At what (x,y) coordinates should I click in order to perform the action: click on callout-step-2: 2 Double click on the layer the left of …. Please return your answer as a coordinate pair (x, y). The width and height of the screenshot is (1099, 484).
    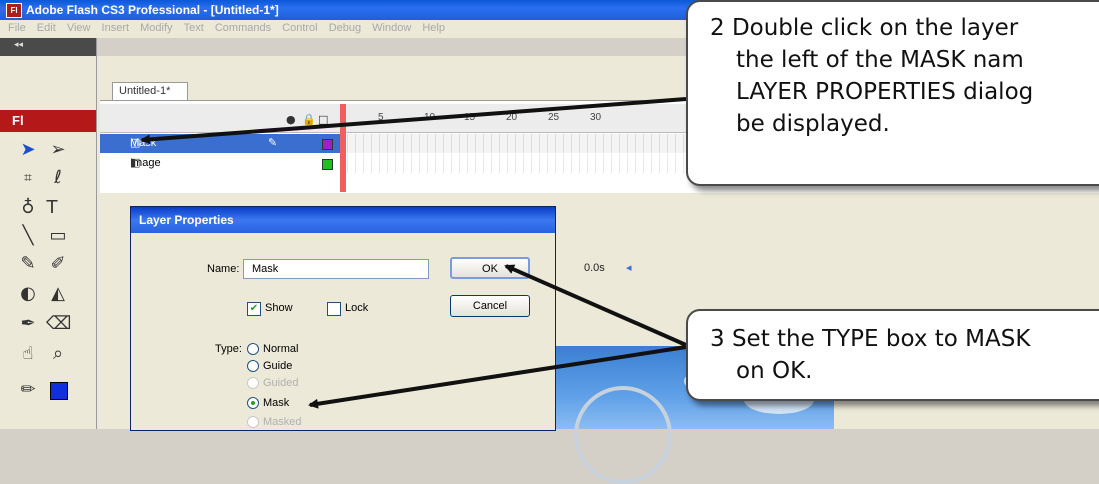
    Looking at the image, I should click on (892, 93).